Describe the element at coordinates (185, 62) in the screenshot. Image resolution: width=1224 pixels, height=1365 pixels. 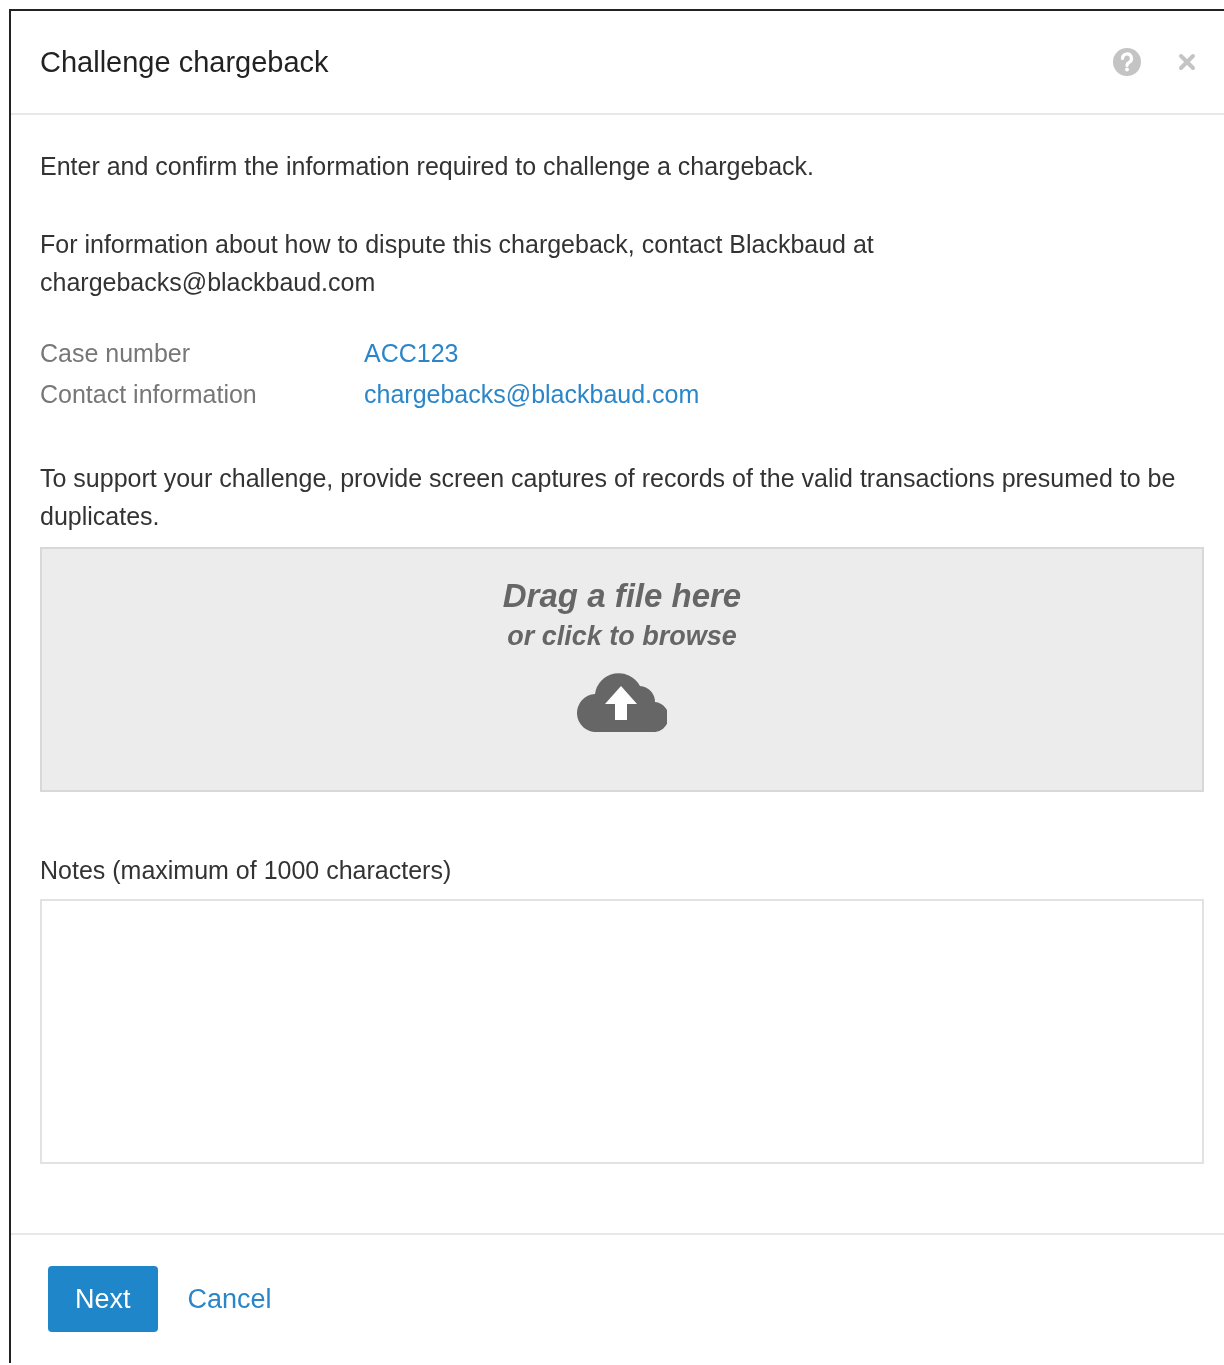
I see `dialog-title: Challenge chargeback` at that location.